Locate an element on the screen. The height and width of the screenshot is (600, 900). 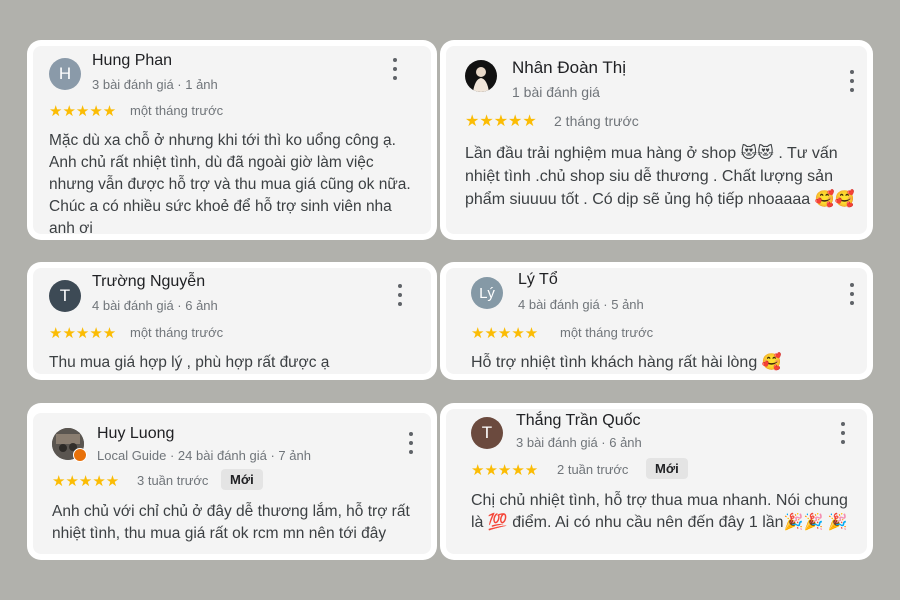
reviewer-meta: 3 bài đánh giá · 6 ảnh is located at coordinates (579, 442).